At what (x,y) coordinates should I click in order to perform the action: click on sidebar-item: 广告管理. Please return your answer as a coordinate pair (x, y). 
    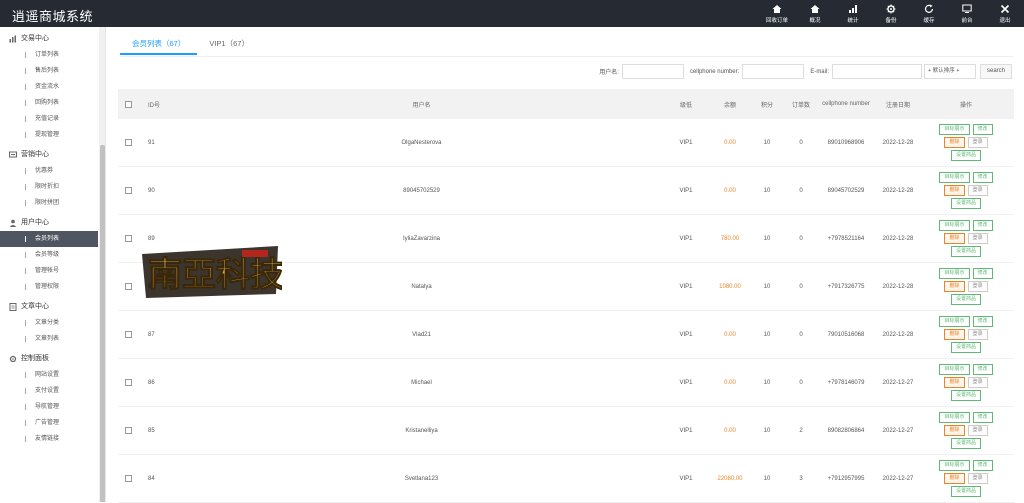
    Looking at the image, I should click on (49, 423).